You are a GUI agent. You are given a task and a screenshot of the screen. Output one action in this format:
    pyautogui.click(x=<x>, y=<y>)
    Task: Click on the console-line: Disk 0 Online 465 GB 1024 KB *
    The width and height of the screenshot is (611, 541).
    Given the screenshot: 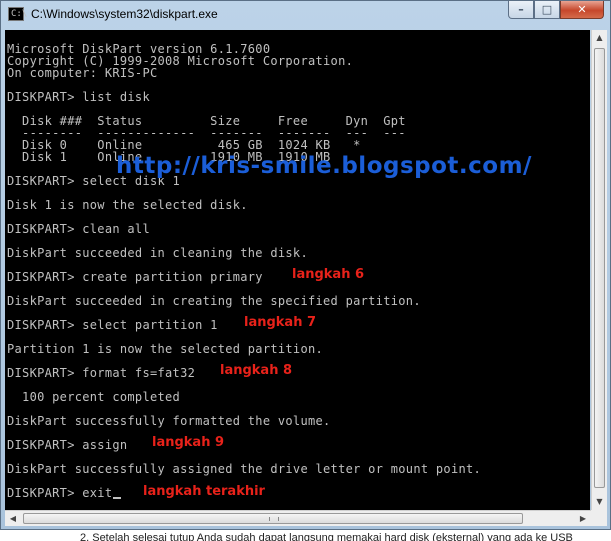 What is the action you would take?
    pyautogui.click(x=184, y=145)
    